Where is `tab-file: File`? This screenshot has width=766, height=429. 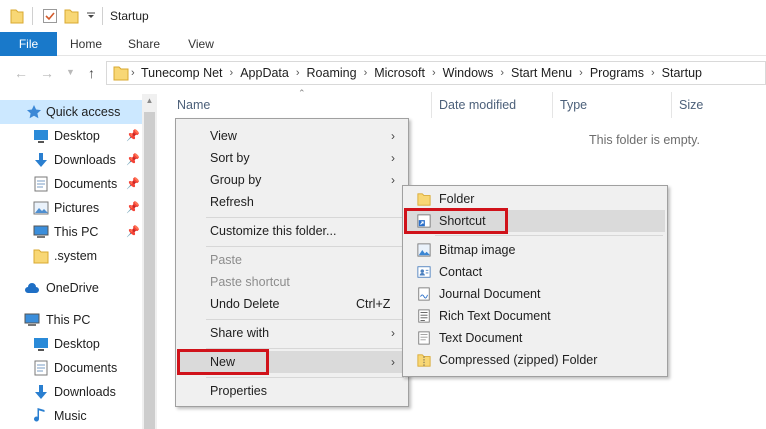 tab-file: File is located at coordinates (28, 44).